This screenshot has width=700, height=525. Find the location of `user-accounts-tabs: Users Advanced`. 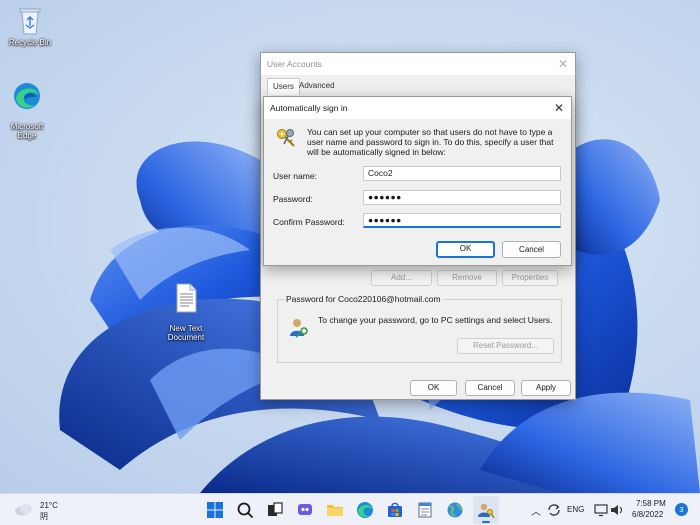

user-accounts-tabs: Users Advanced is located at coordinates (418, 85).